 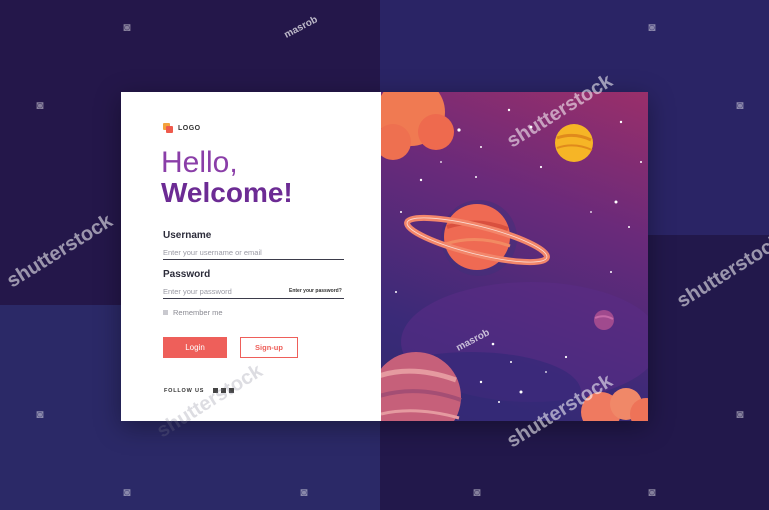 I want to click on ringed-planet, so click(x=477, y=238).